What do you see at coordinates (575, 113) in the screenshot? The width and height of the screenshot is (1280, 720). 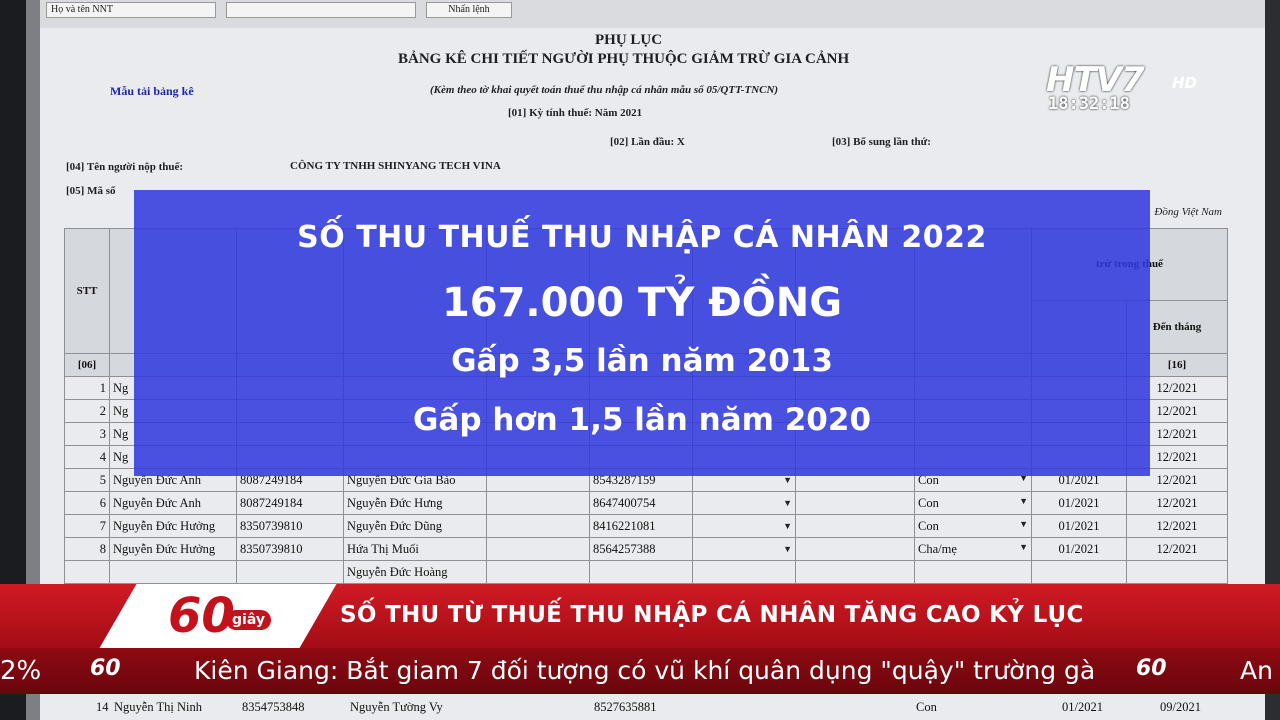 I see `tax-period: [01] Kỳ tính thuế: Năm 2021` at bounding box center [575, 113].